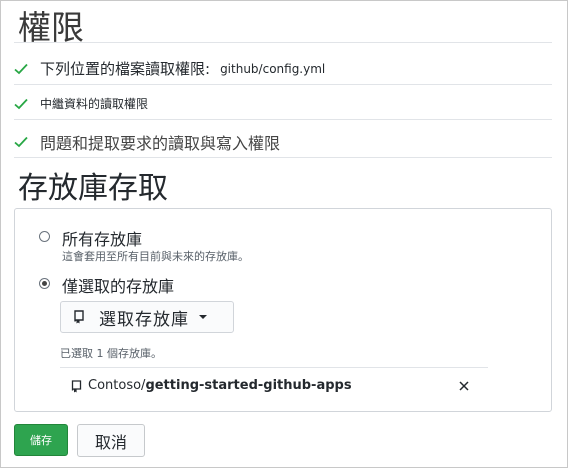  What do you see at coordinates (94, 104) in the screenshot?
I see `permission-label: 中繼資料的讀取權限` at bounding box center [94, 104].